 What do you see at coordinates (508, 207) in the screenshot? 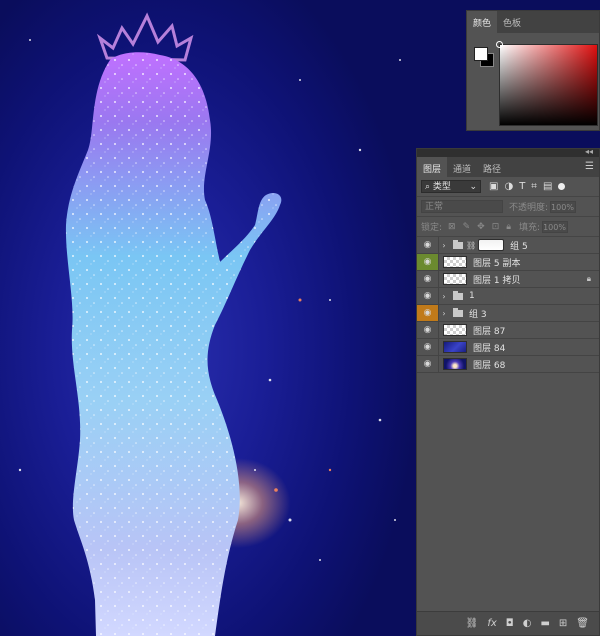
I see `blend-row: 正常 不透明度: 100%` at bounding box center [508, 207].